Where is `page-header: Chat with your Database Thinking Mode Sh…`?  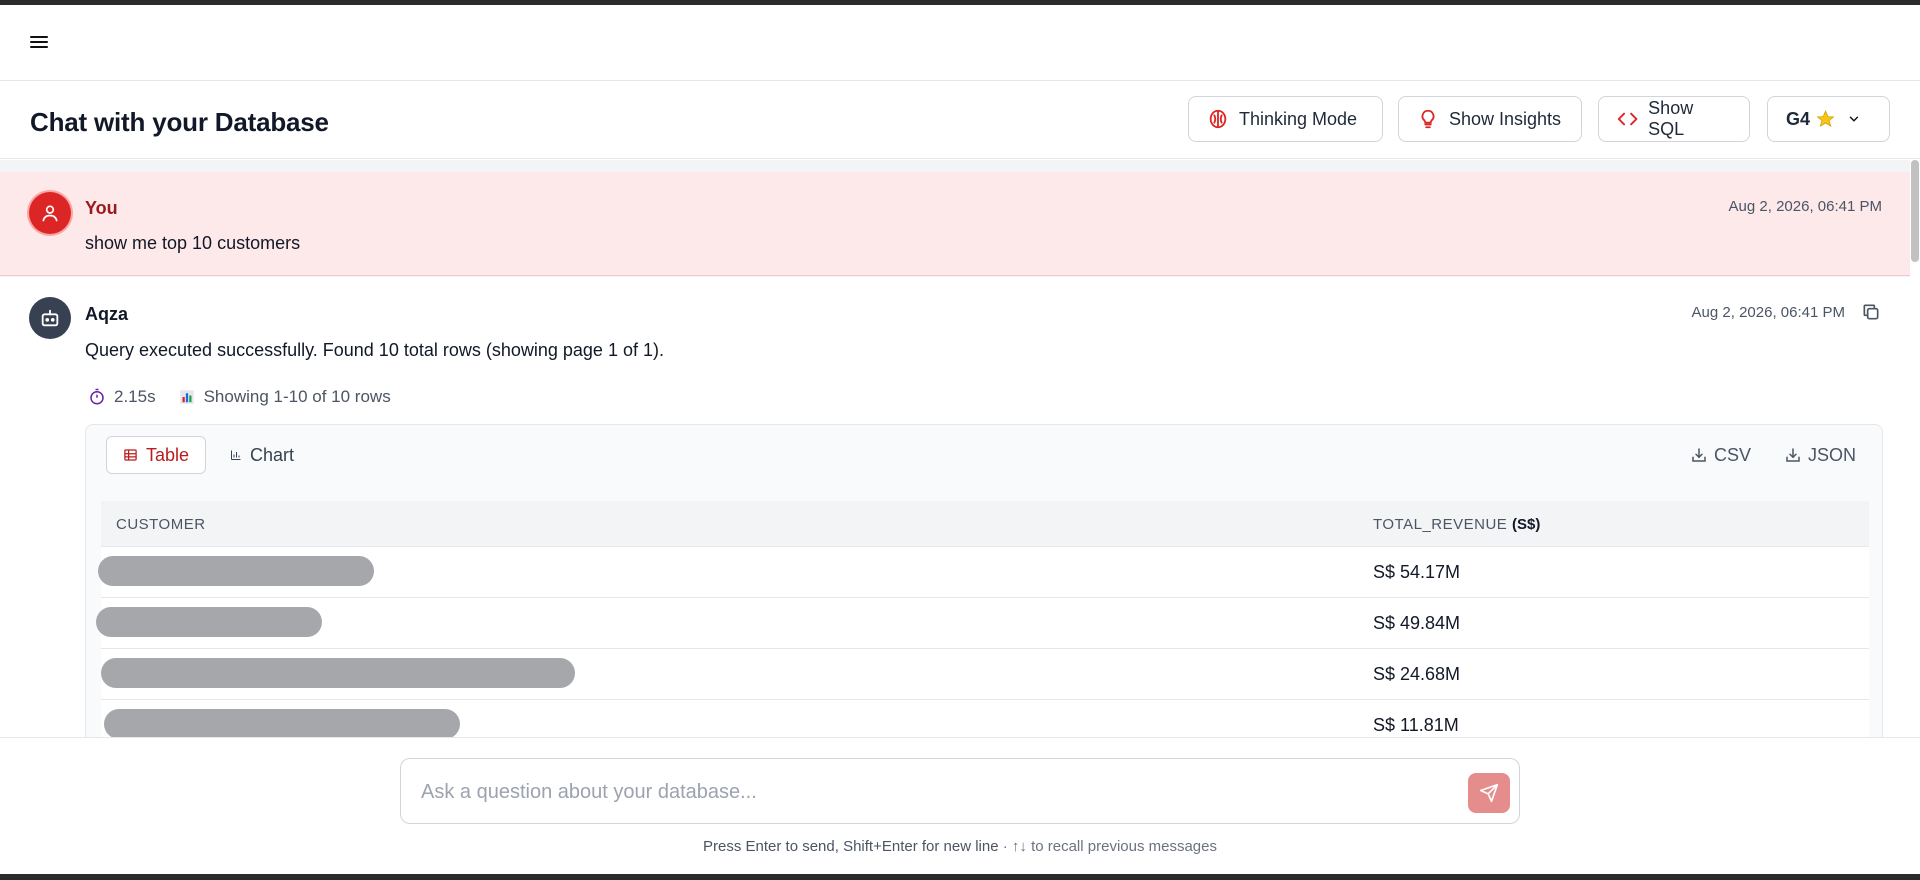 page-header: Chat with your Database Thinking Mode Sh… is located at coordinates (960, 120).